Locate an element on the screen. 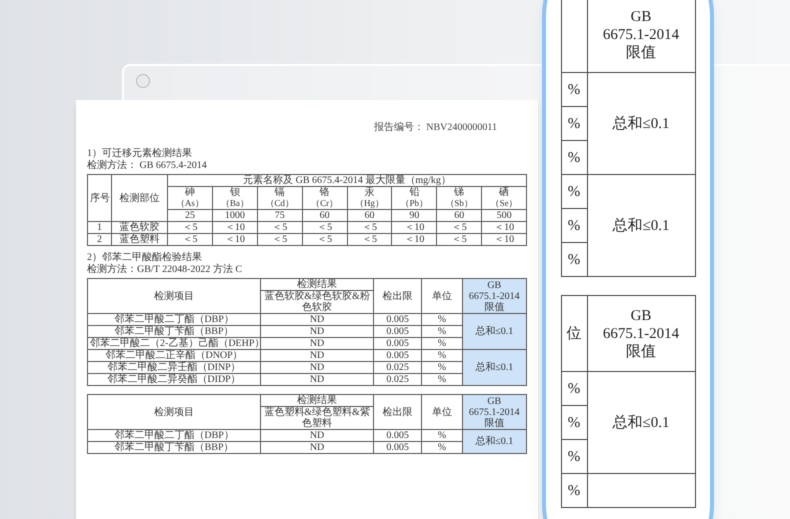  table-header-cell: 铬 （Cr） is located at coordinates (324, 198).